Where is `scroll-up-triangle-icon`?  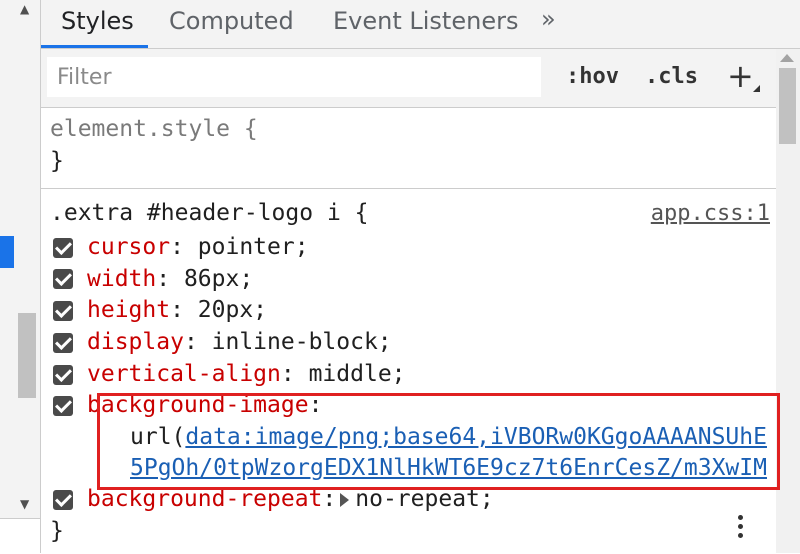 scroll-up-triangle-icon is located at coordinates (787, 58).